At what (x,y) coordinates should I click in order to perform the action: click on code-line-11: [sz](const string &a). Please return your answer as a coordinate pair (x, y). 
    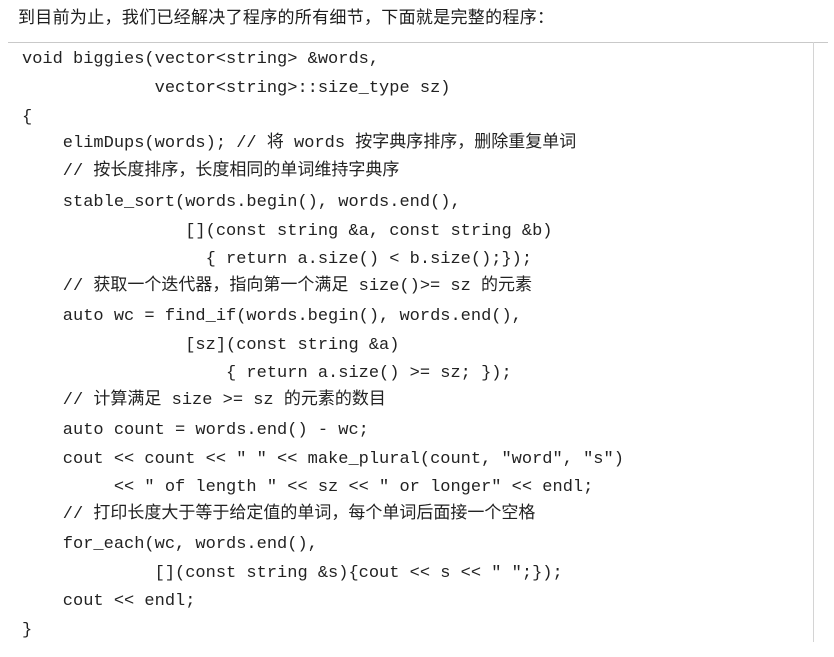
    Looking at the image, I should click on (211, 345).